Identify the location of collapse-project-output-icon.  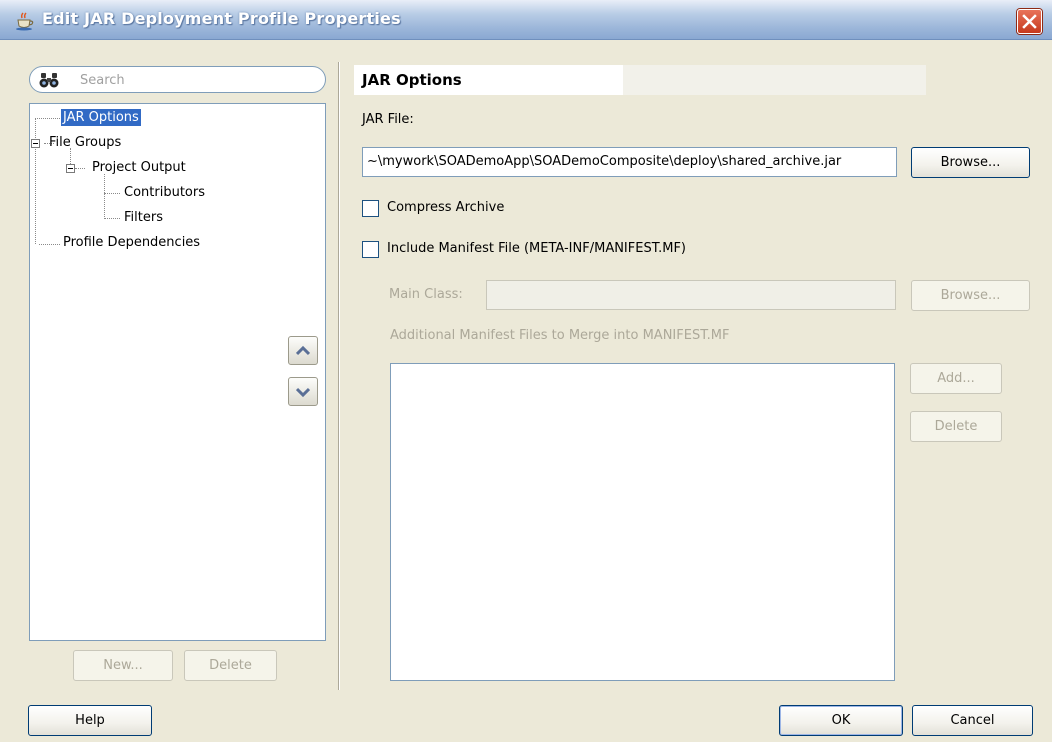
(70, 168).